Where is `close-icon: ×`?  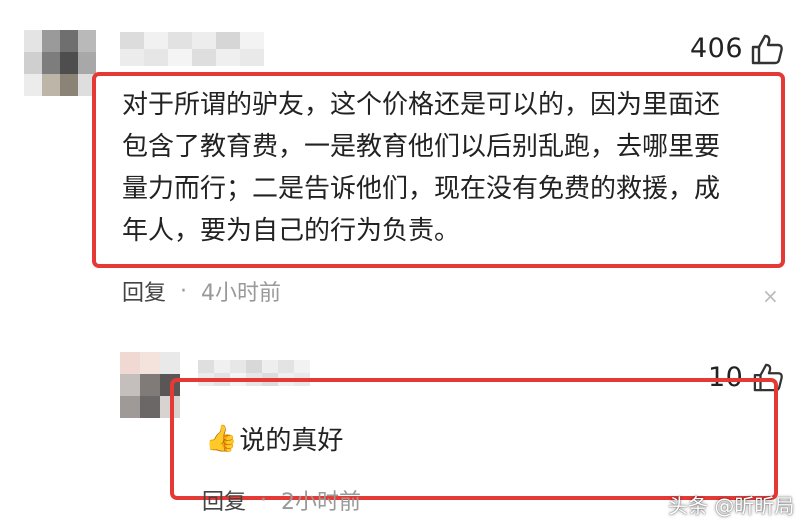 close-icon: × is located at coordinates (770, 296).